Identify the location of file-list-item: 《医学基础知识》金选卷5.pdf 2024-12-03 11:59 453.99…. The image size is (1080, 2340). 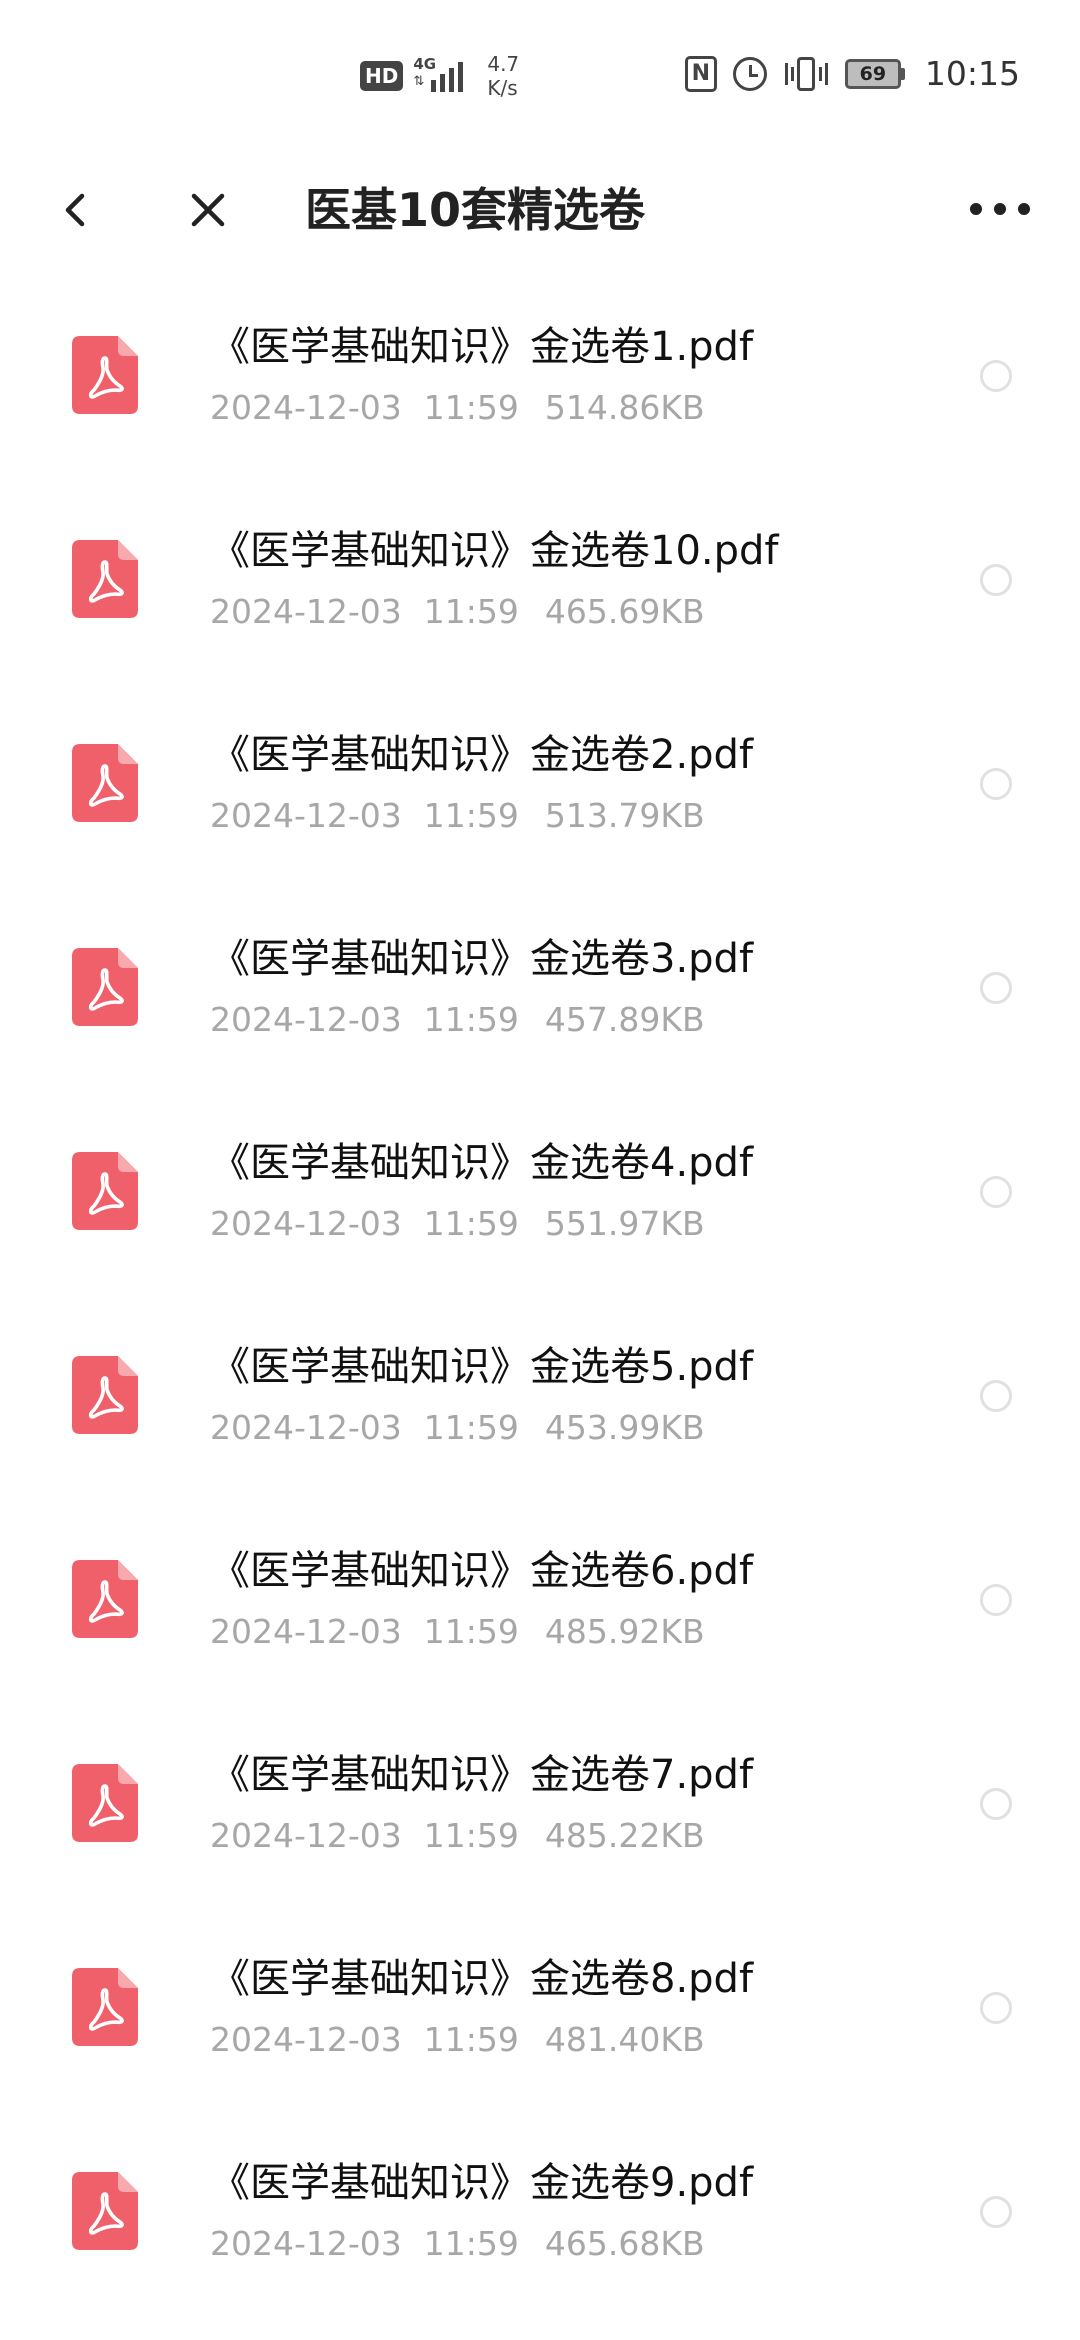
(540, 1402).